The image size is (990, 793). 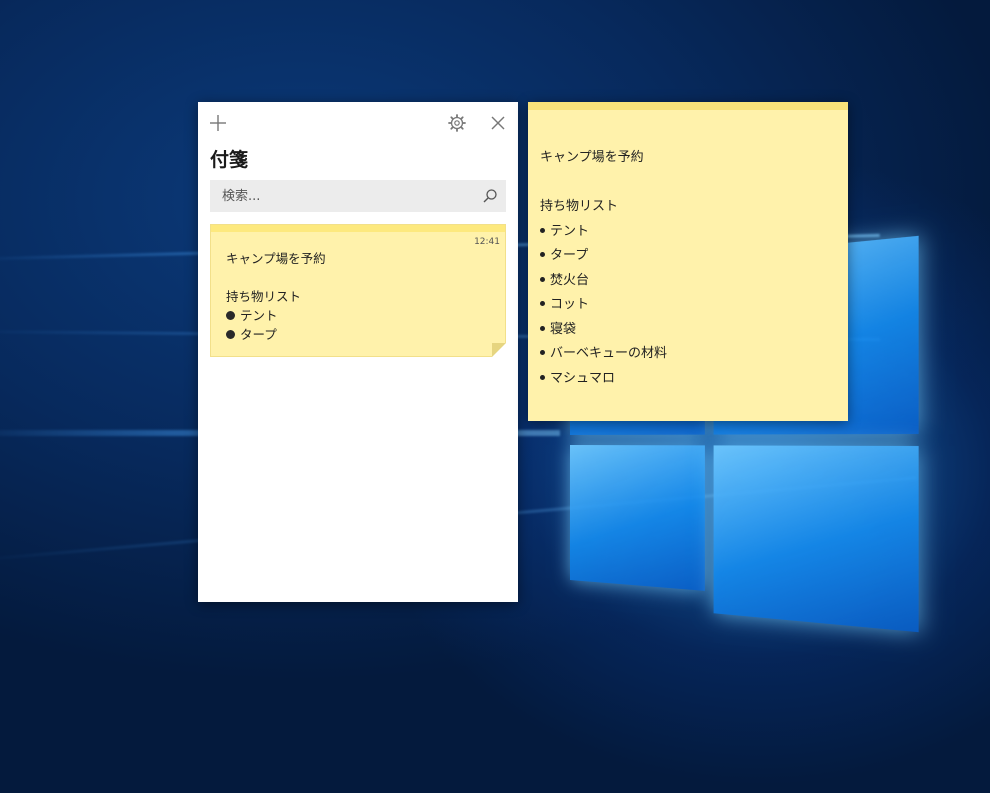 I want to click on note-accent-bar, so click(x=358, y=228).